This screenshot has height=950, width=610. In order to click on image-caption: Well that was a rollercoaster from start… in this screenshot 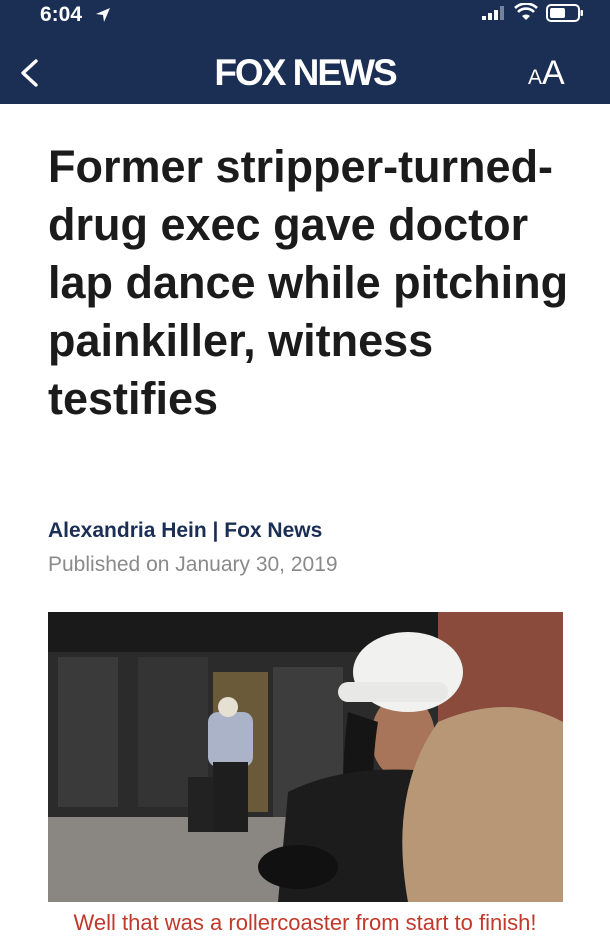, I will do `click(305, 922)`.